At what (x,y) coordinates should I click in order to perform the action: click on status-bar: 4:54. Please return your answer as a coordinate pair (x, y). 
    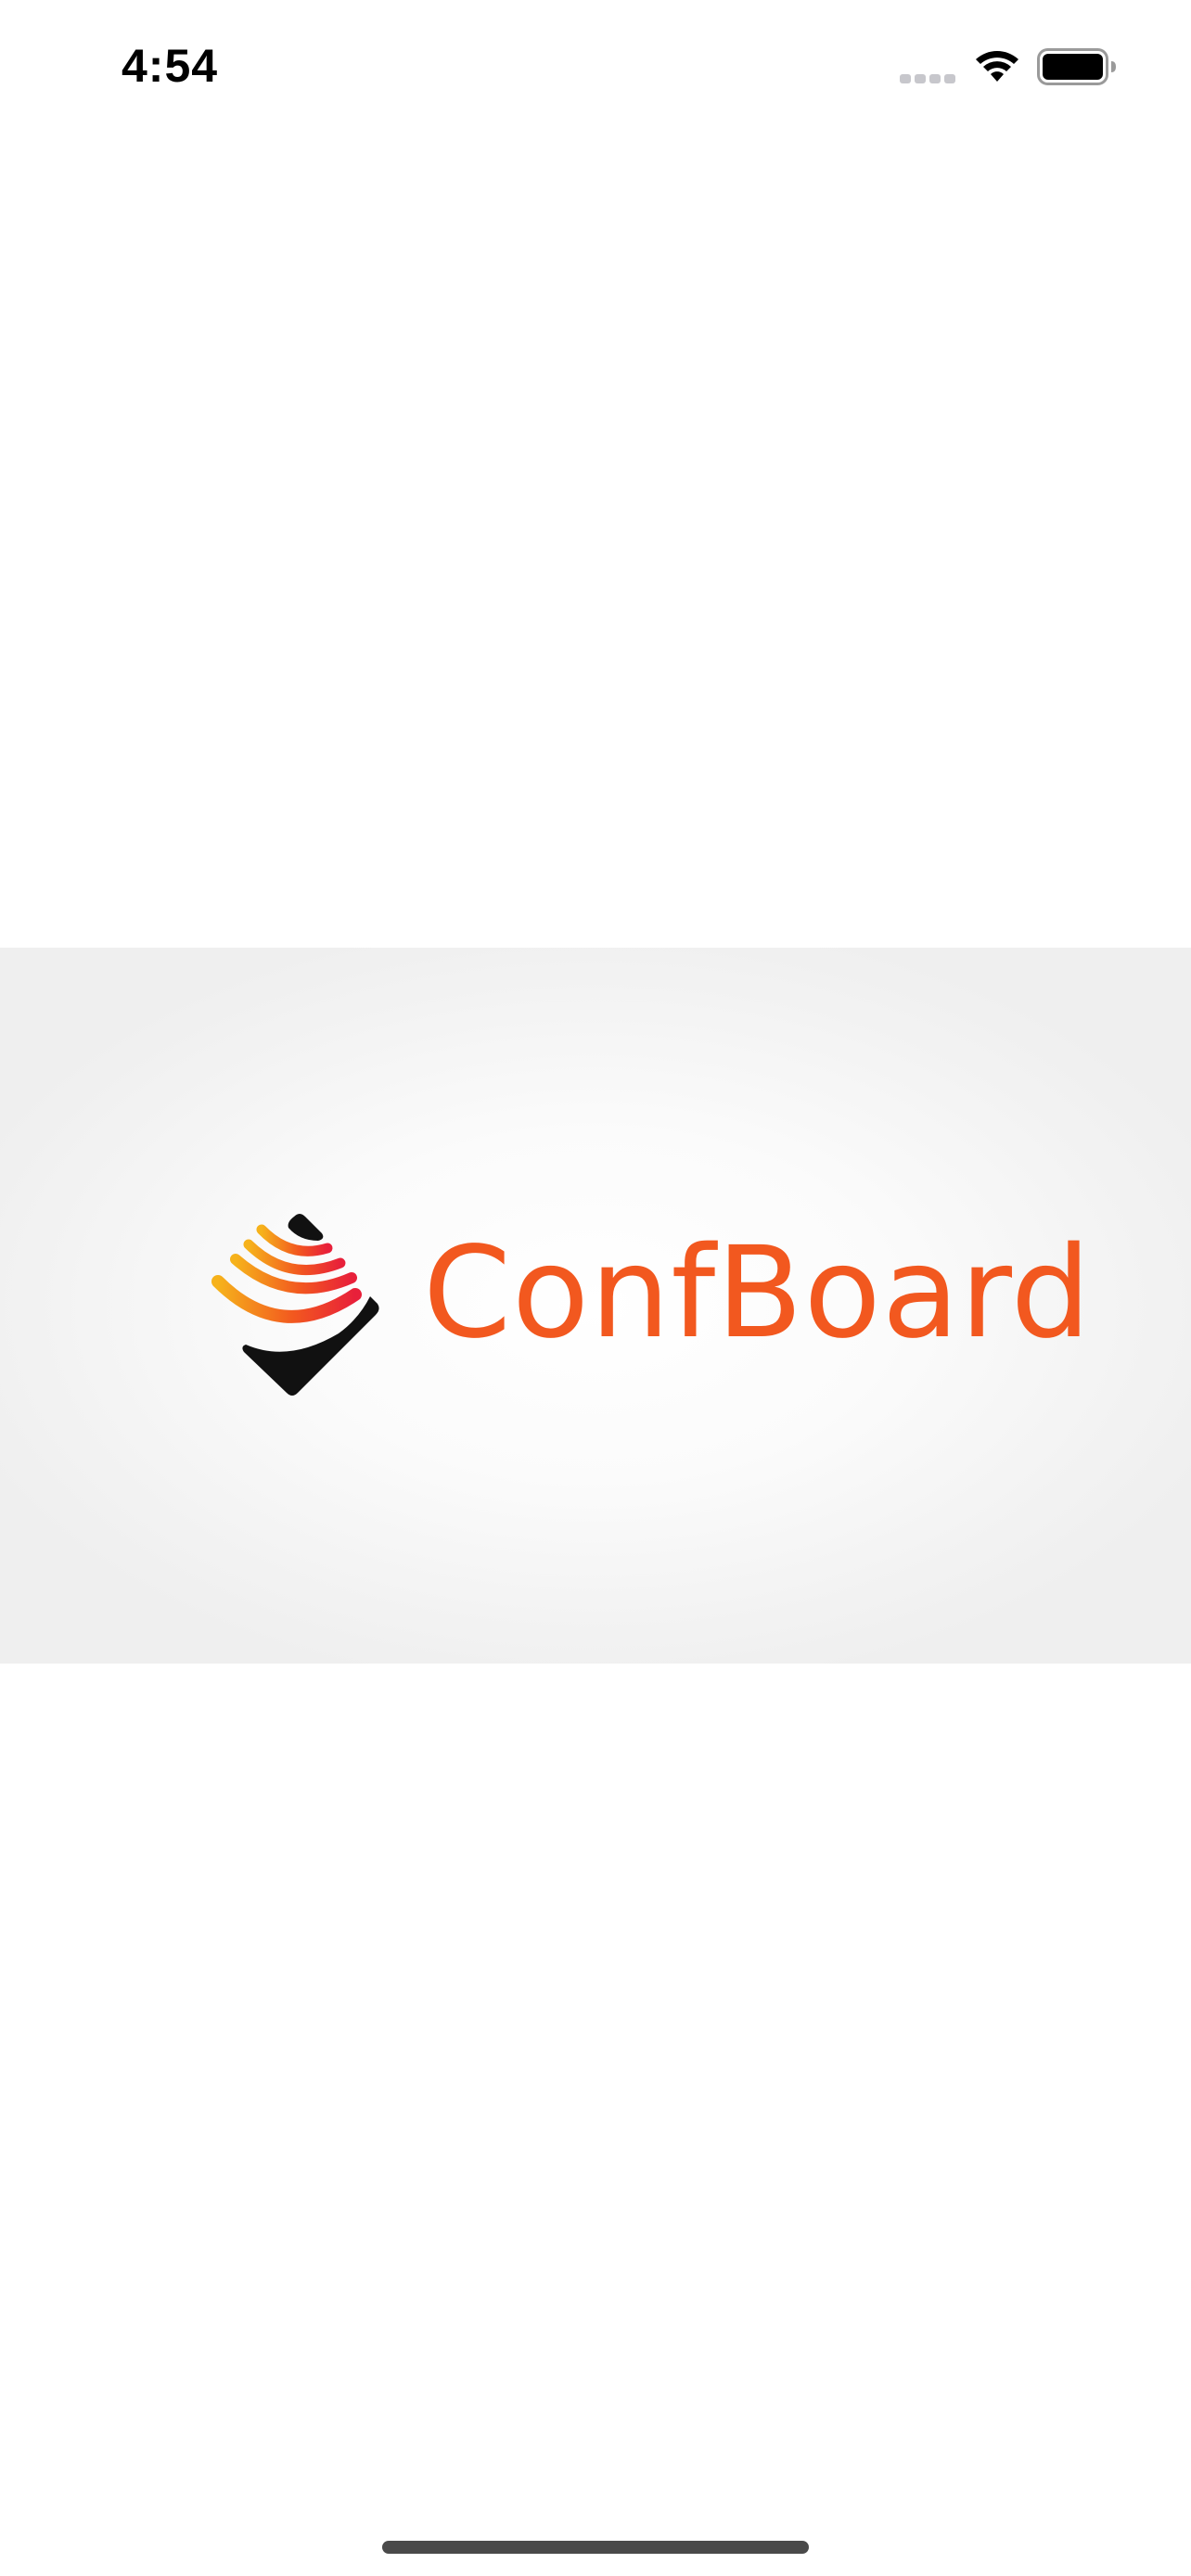
    Looking at the image, I should click on (595, 65).